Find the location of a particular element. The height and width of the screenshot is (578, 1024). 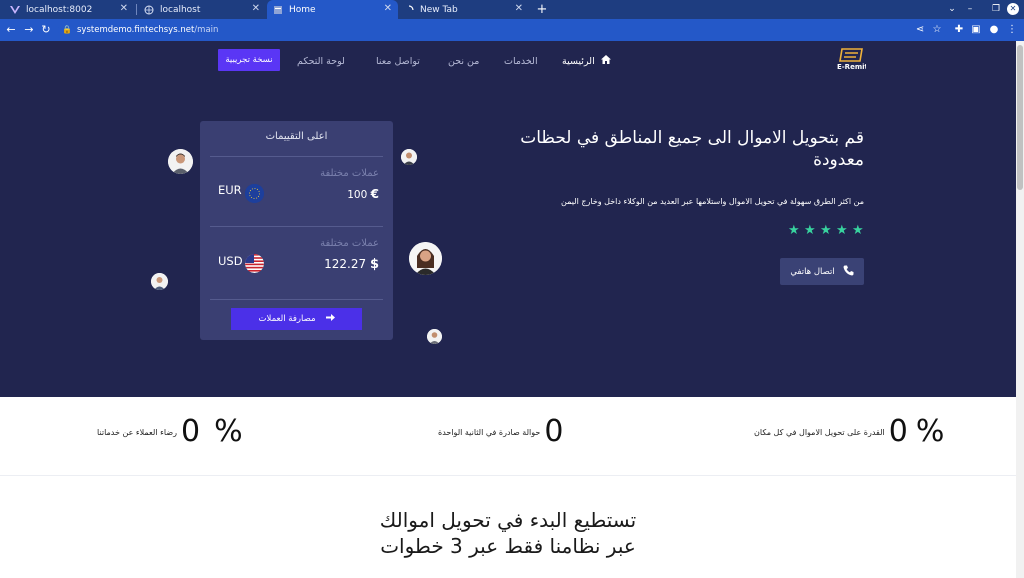

demo-button: نسخة تجريبية is located at coordinates (249, 60).